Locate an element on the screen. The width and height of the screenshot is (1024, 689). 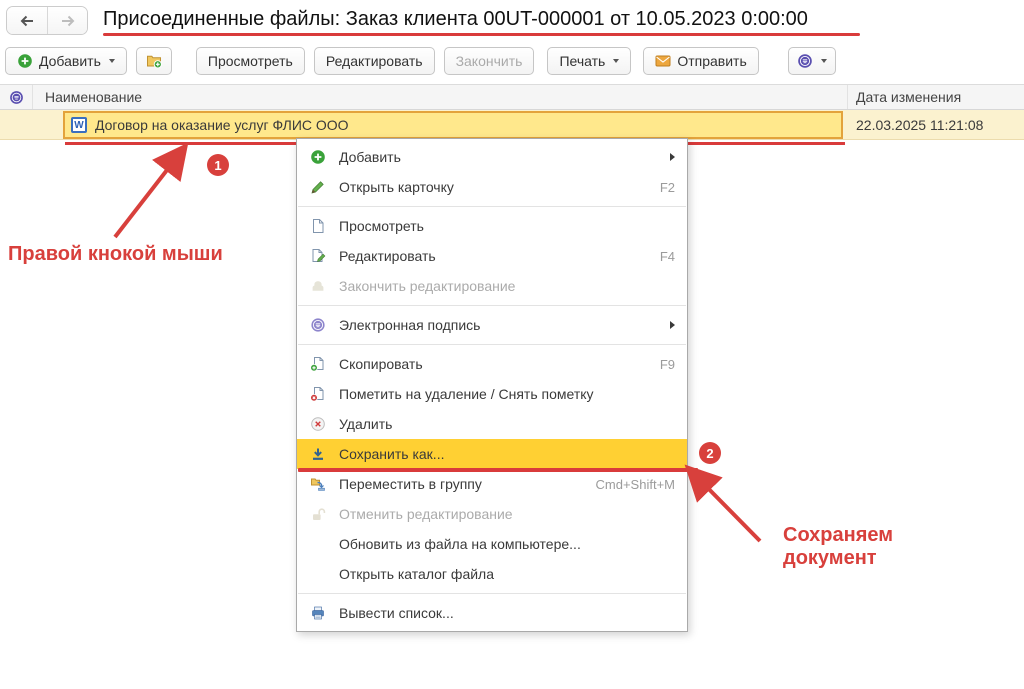
create-folder-button is located at coordinates (153, 61).